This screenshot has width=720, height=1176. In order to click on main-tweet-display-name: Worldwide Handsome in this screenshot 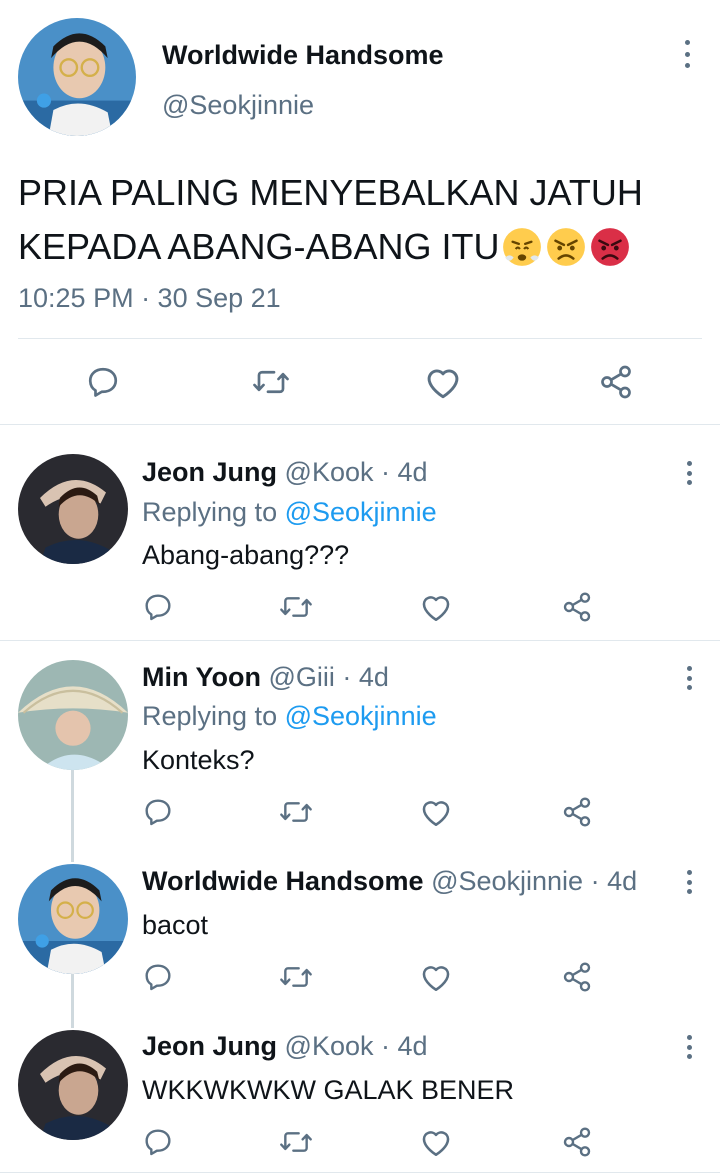, I will do `click(303, 55)`.